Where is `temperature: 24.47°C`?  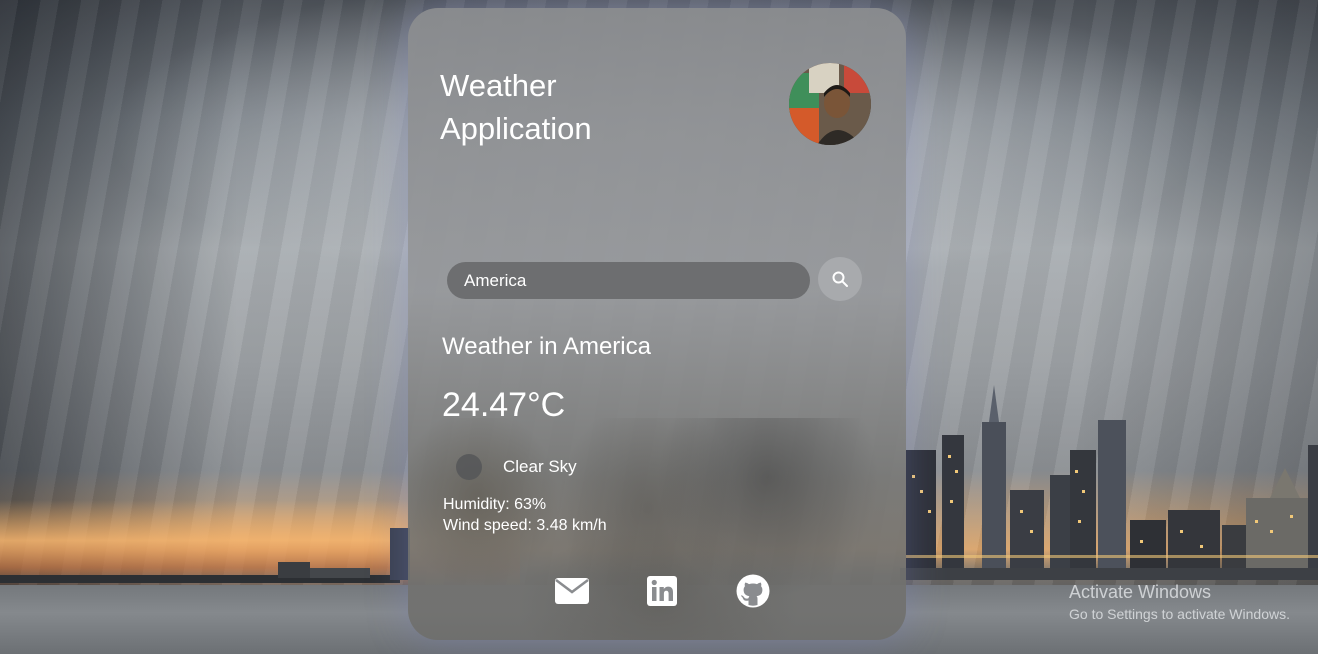
temperature: 24.47°C is located at coordinates (504, 405).